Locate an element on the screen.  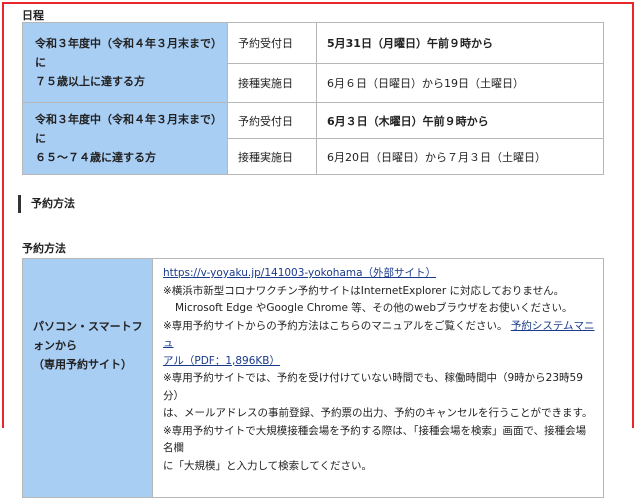
method-row-label: パソコン・スマートフ ォンから （専用予約サイト） is located at coordinates (87, 378).